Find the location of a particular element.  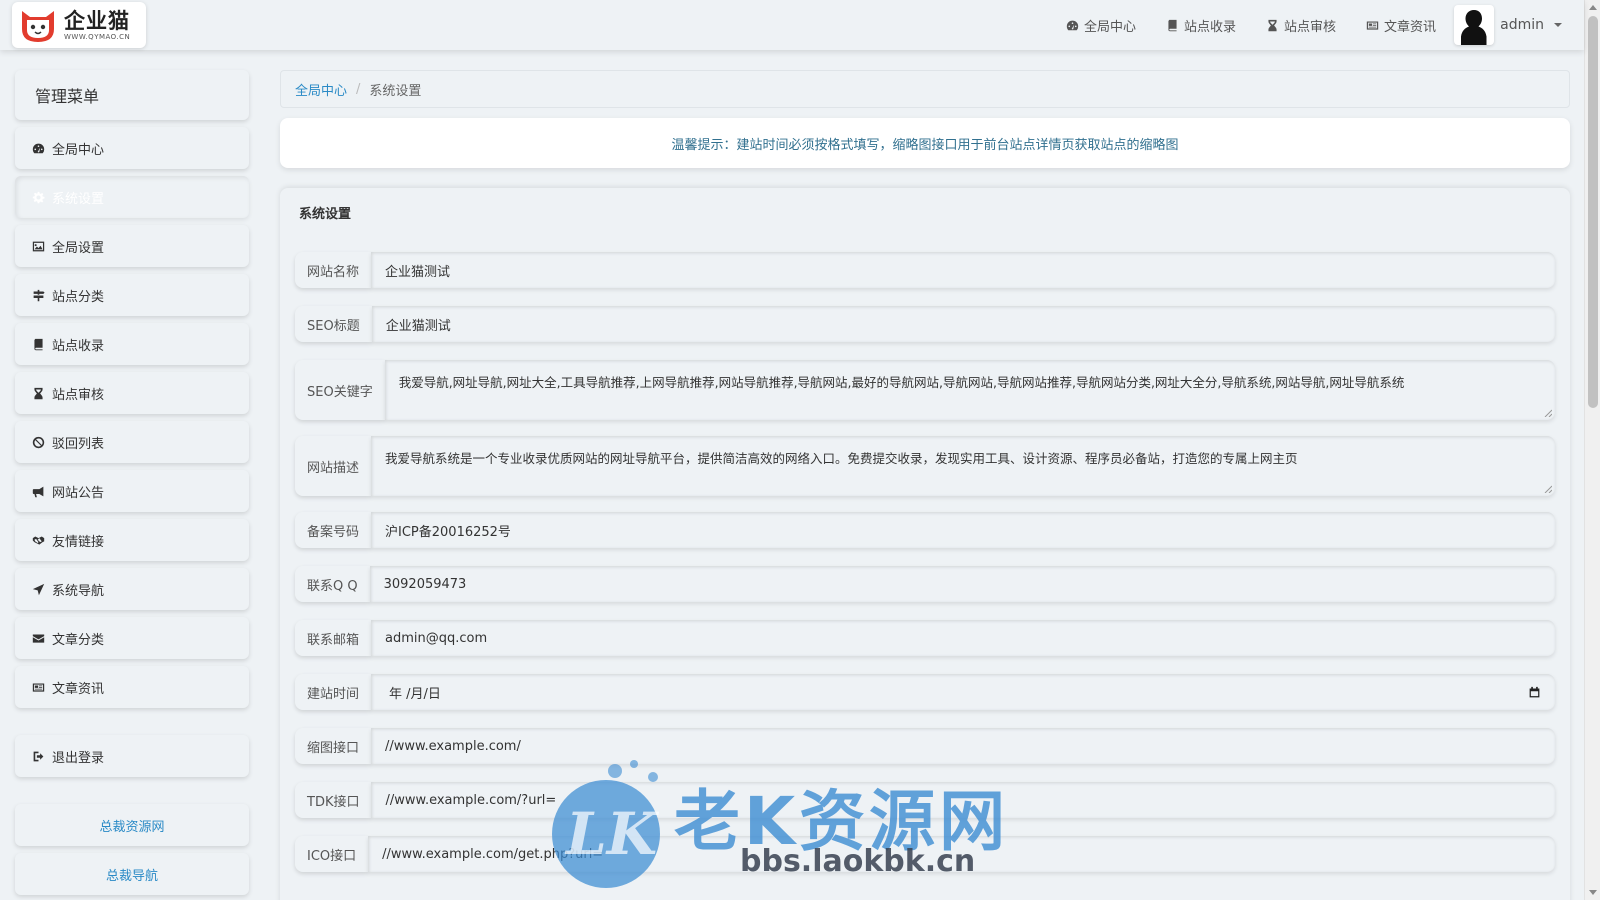

sidebar-item-label: 文章资讯 is located at coordinates (78, 689).